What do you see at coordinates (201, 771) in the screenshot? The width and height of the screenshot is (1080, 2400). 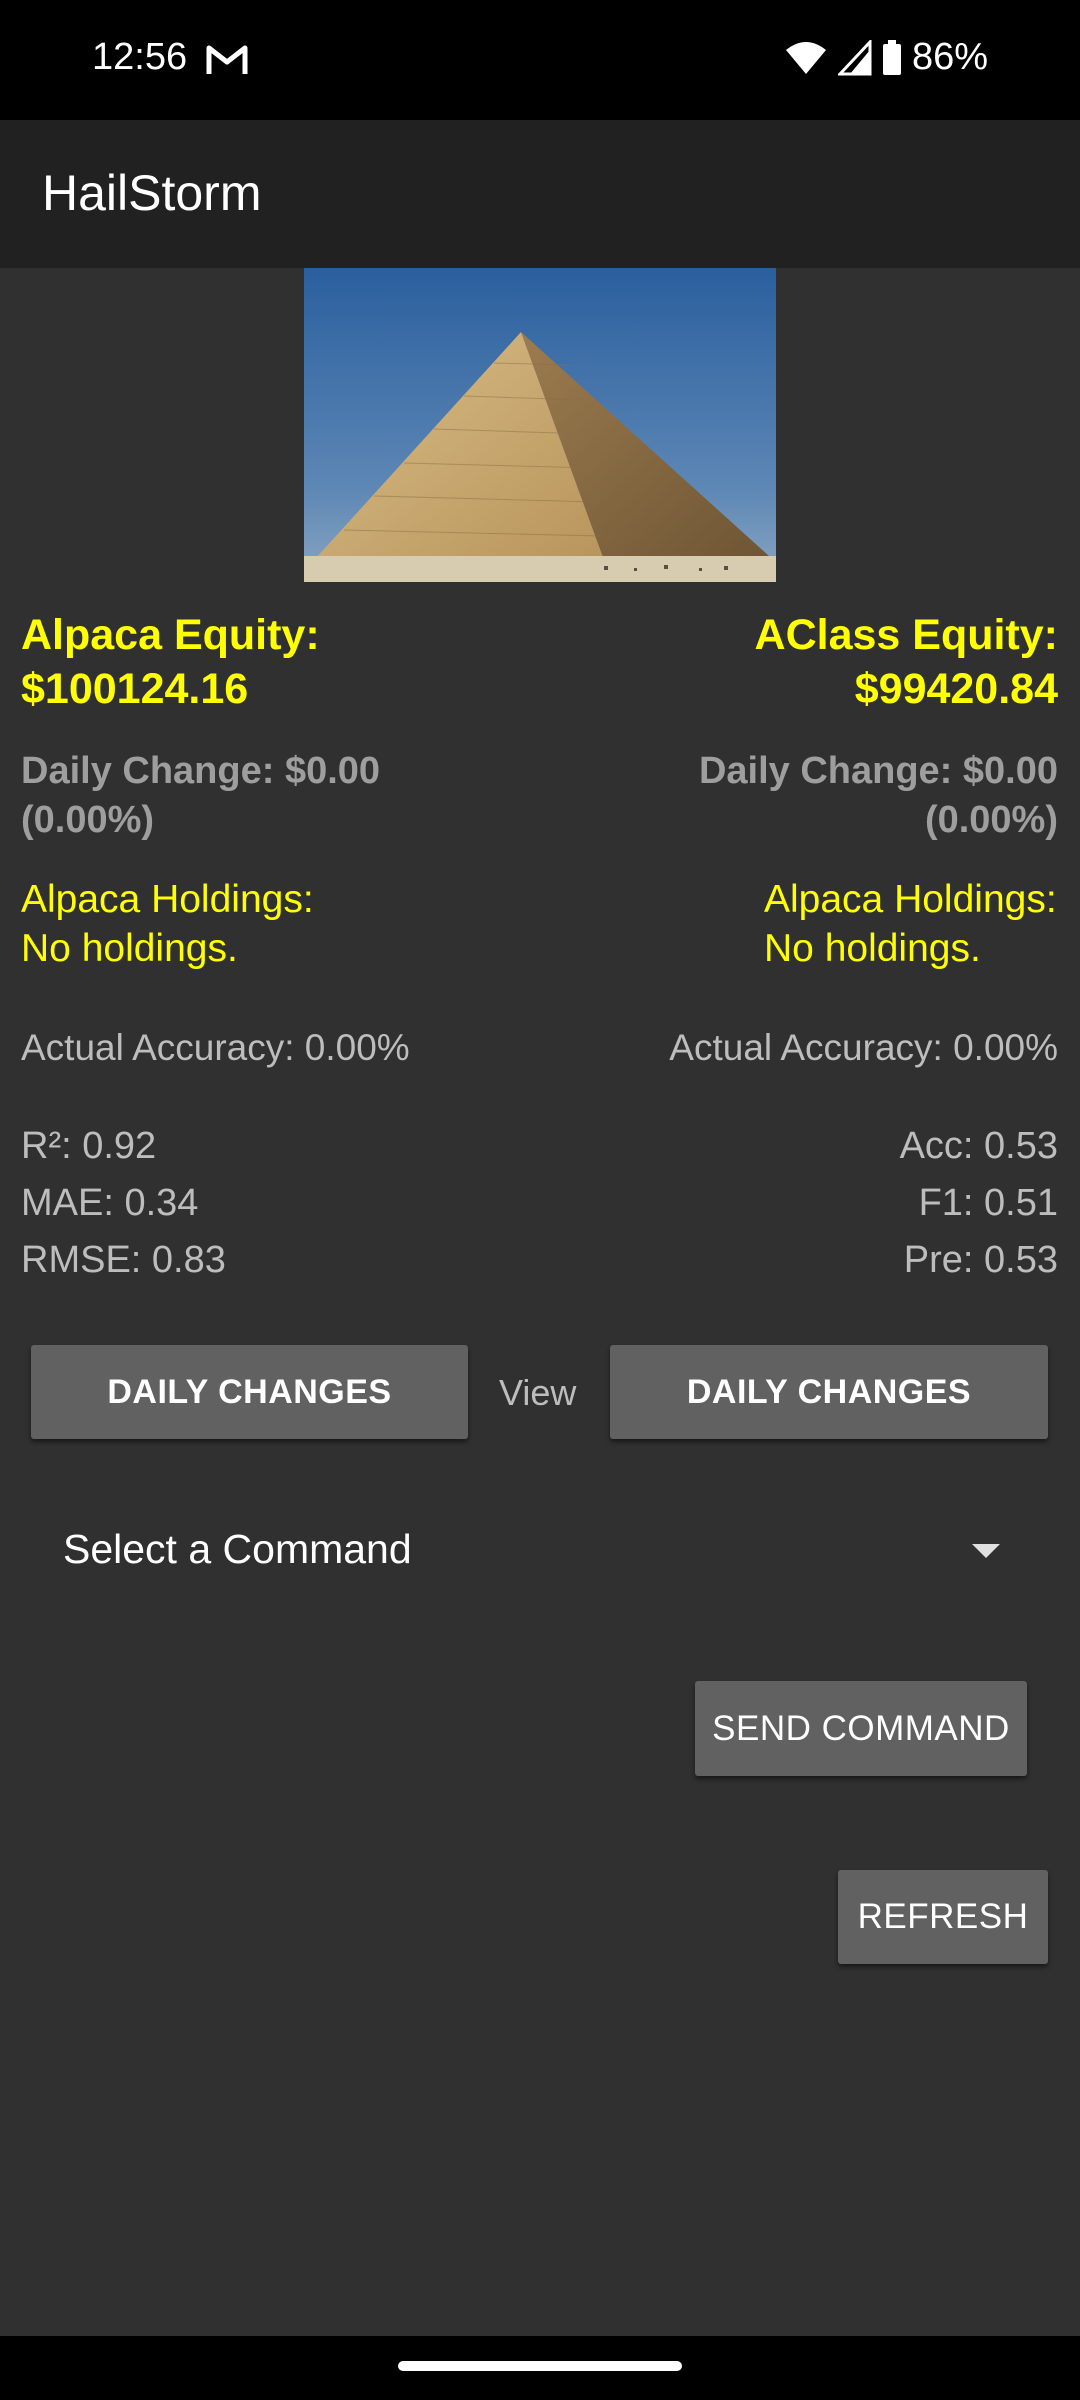 I see `left-daily-change-amount: Daily Change: $0.00` at bounding box center [201, 771].